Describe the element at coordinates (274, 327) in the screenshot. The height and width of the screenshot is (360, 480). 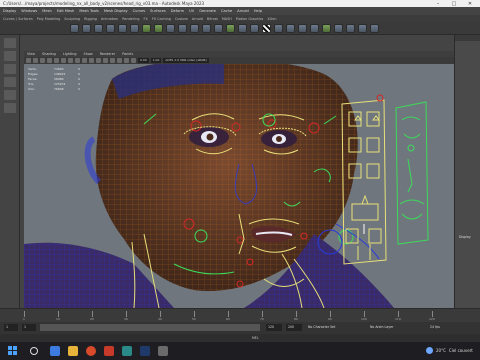
I see `playback-end-field: 120` at that location.